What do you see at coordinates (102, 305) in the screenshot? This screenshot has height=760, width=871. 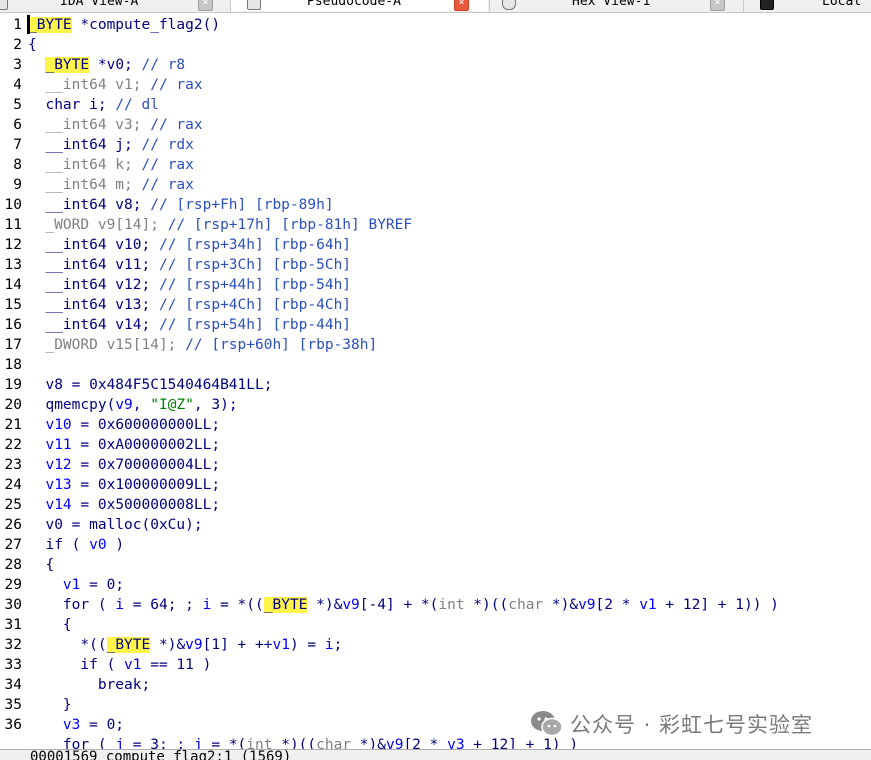 I see `declaration: __int64 v13;` at bounding box center [102, 305].